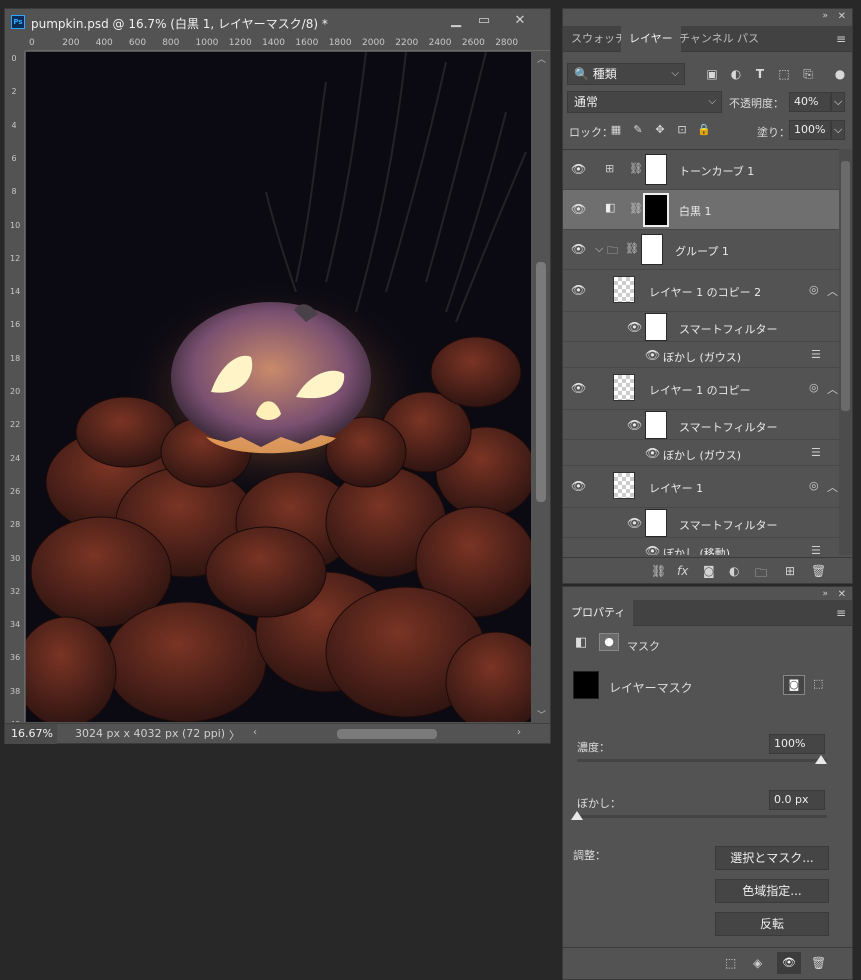 The height and width of the screenshot is (980, 861). What do you see at coordinates (760, 74) in the screenshot?
I see `type-filter-icon: T` at bounding box center [760, 74].